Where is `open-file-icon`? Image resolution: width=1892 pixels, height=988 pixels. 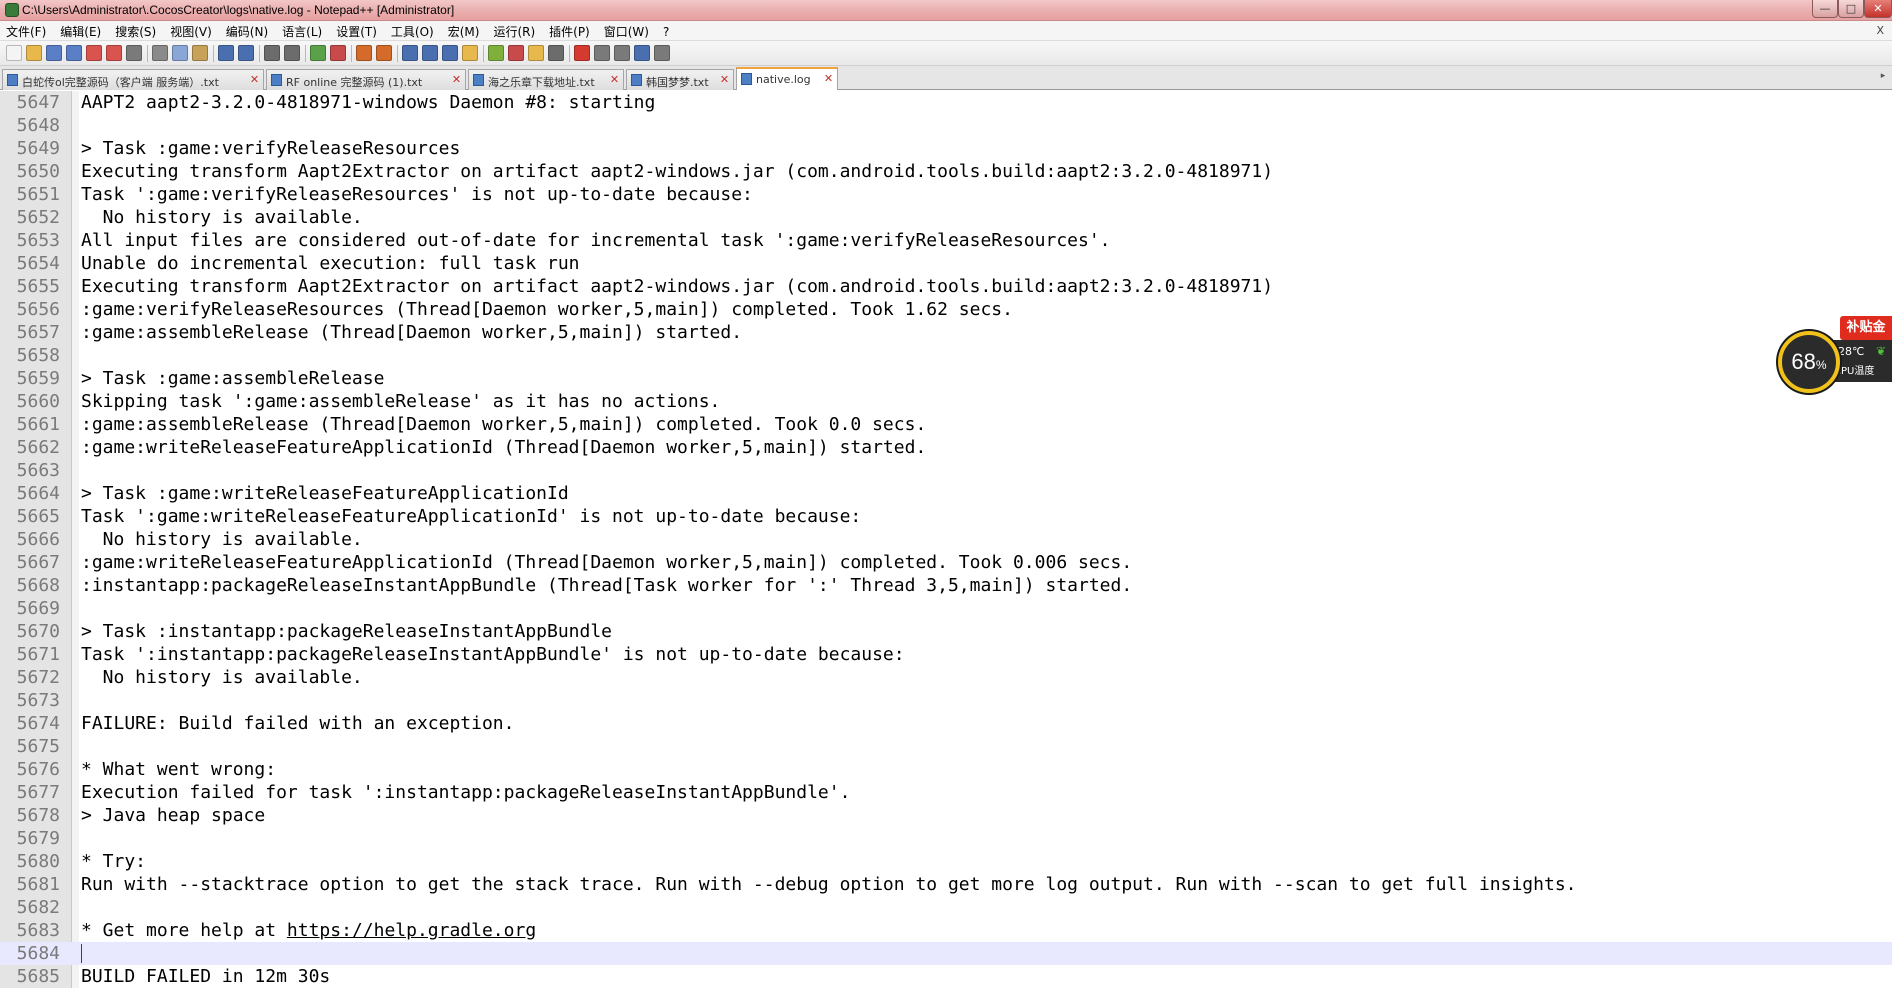
open-file-icon is located at coordinates (34, 53).